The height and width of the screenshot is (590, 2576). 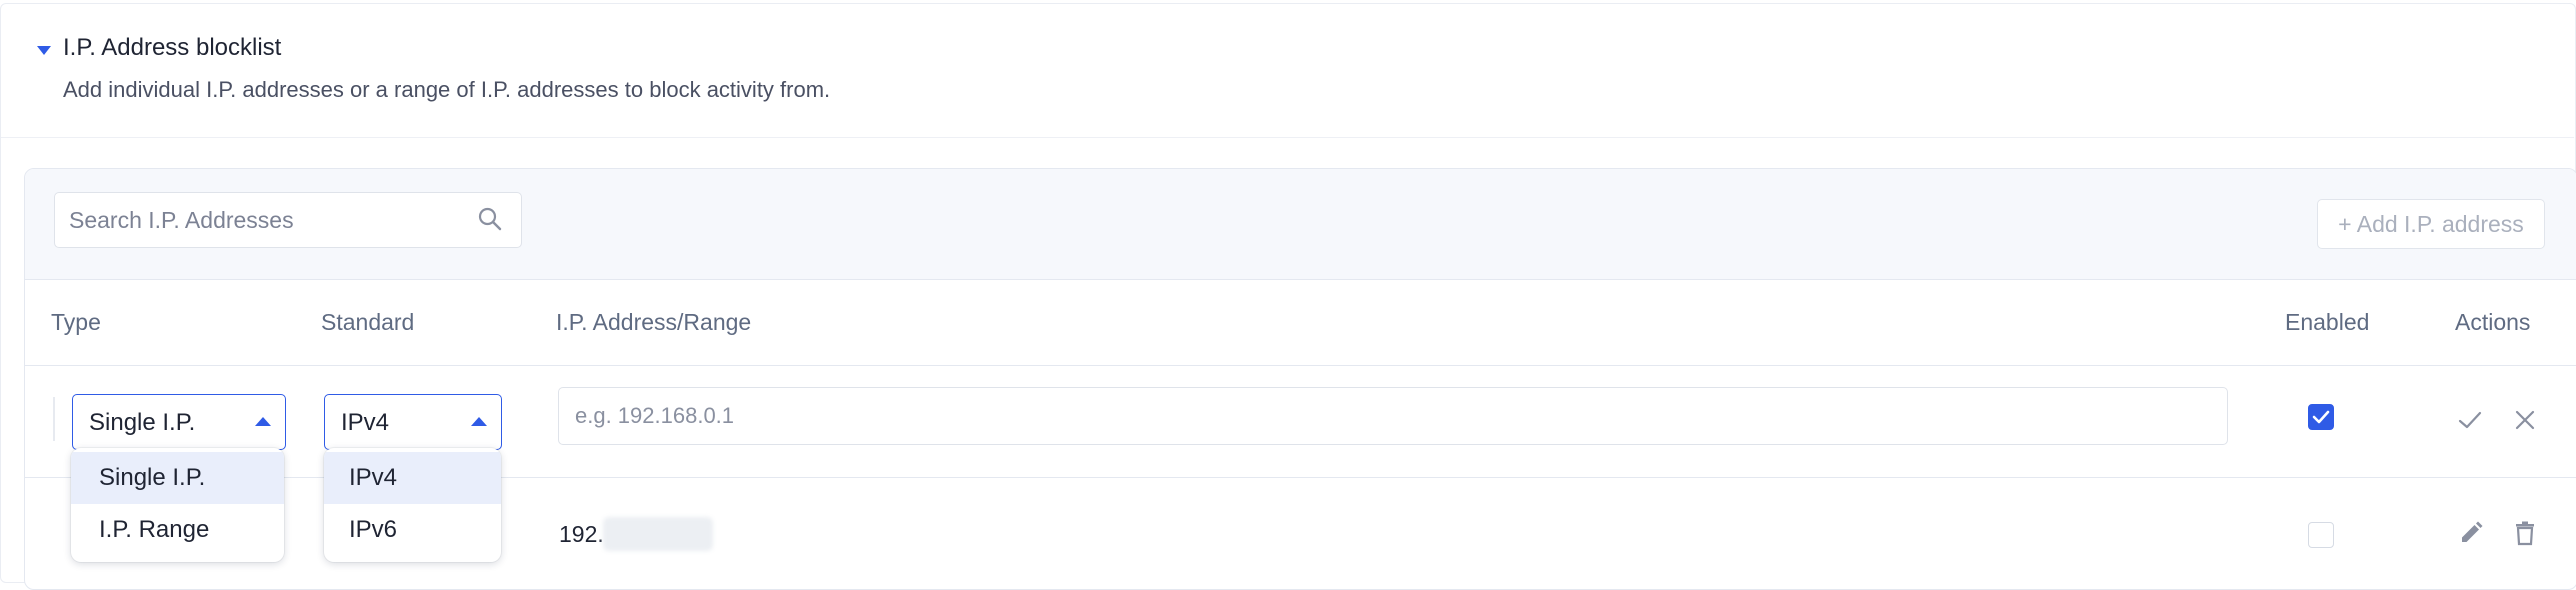 What do you see at coordinates (413, 422) in the screenshot?
I see `standard-select: IPv4` at bounding box center [413, 422].